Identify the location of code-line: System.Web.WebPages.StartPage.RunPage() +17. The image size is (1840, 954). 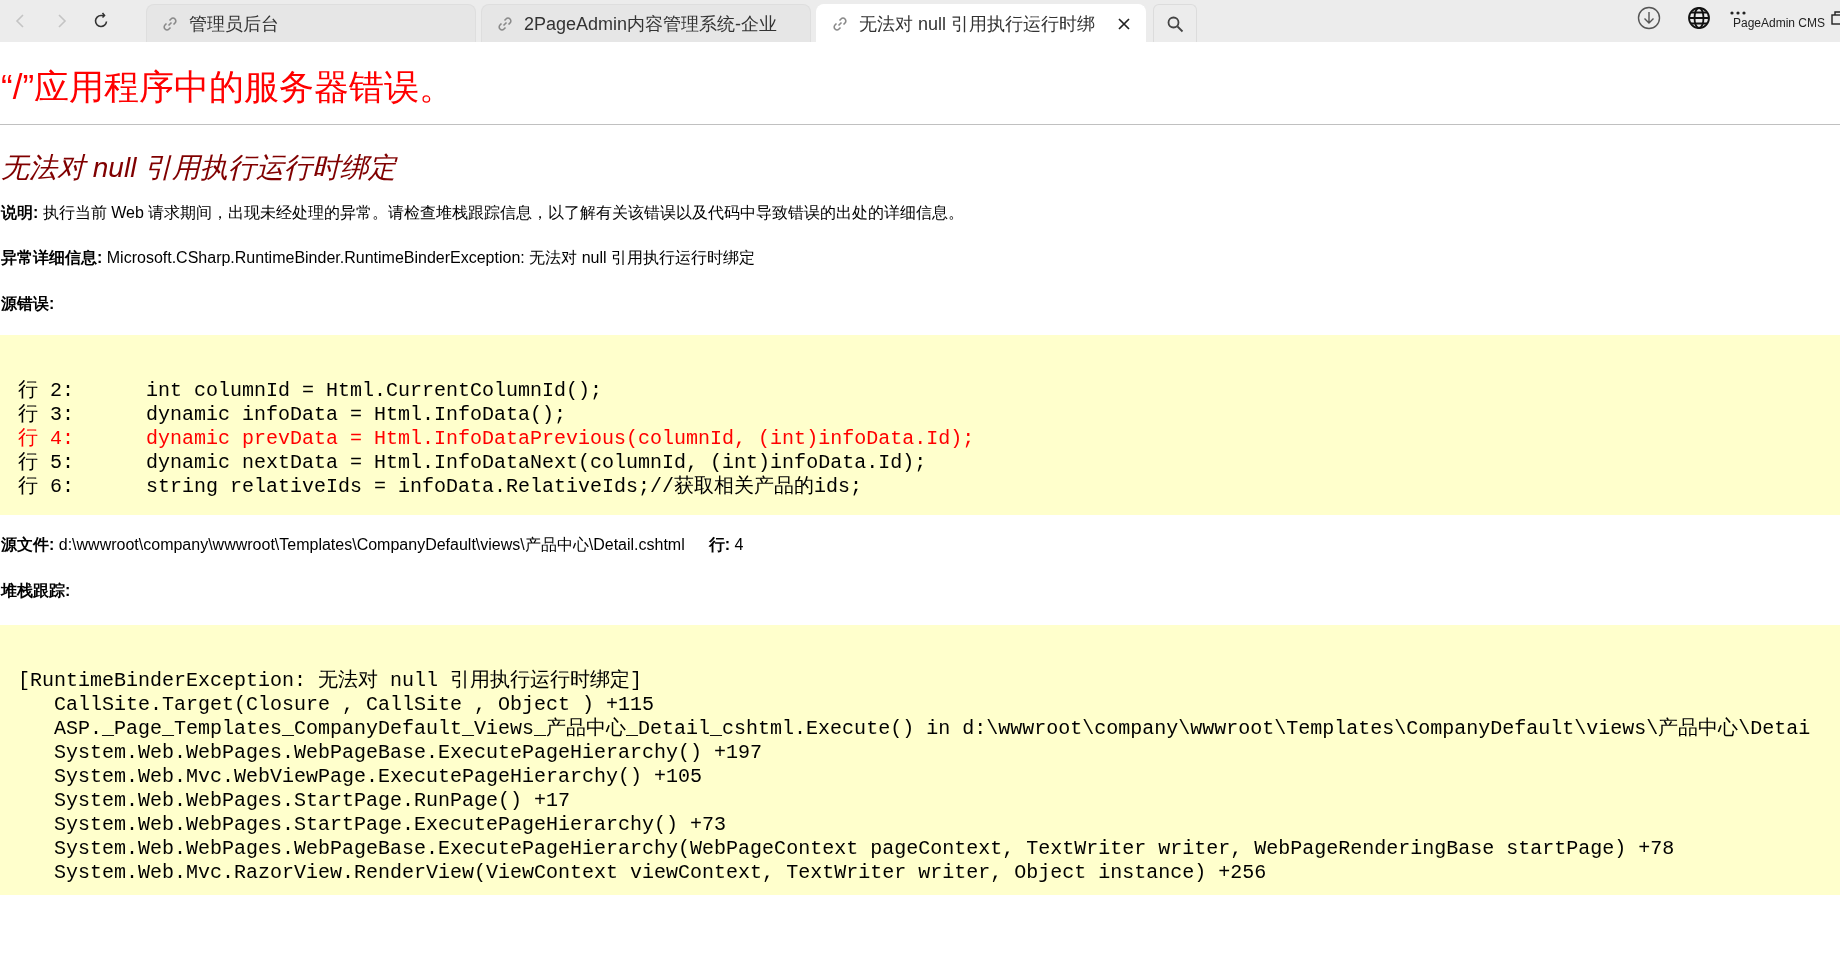
(312, 801).